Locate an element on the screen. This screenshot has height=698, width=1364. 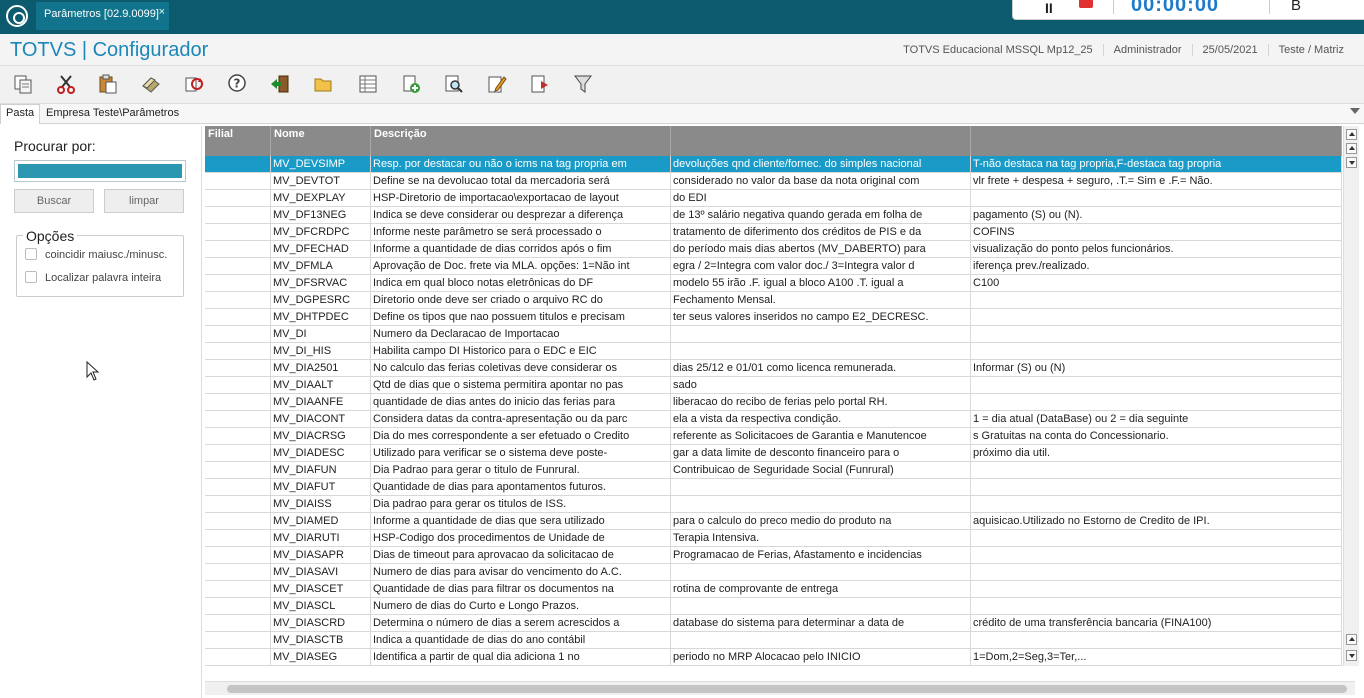
buscar-button: Buscar is located at coordinates (54, 201).